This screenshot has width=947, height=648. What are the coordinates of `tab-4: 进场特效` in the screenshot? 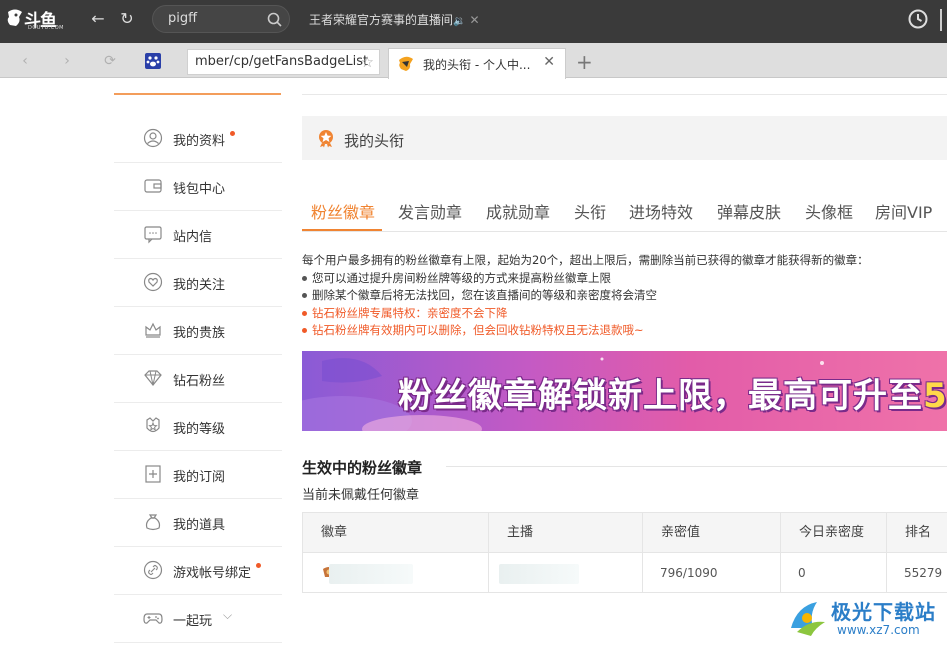 It's located at (661, 211).